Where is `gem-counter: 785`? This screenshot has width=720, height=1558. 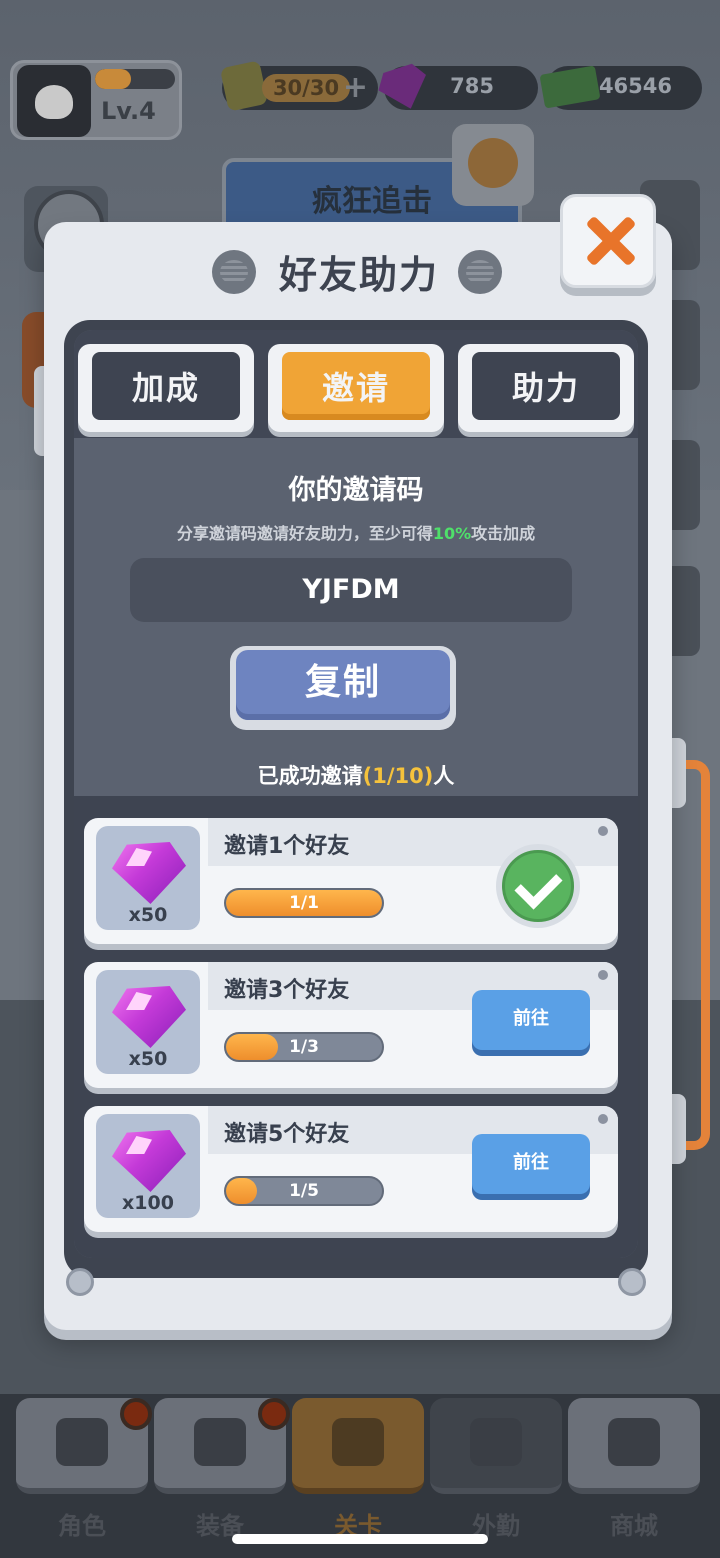
gem-counter: 785 is located at coordinates (461, 88).